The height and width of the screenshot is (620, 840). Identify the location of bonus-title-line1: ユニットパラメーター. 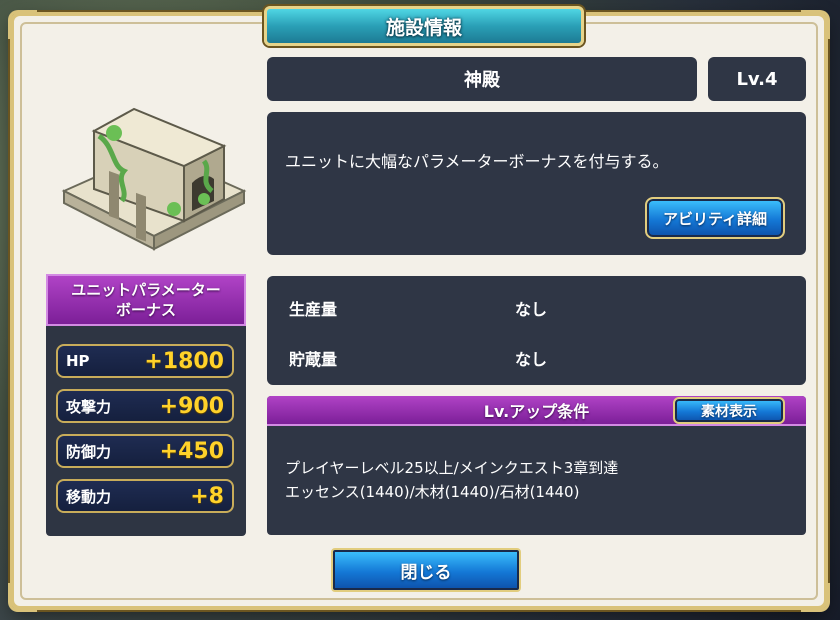
(146, 290).